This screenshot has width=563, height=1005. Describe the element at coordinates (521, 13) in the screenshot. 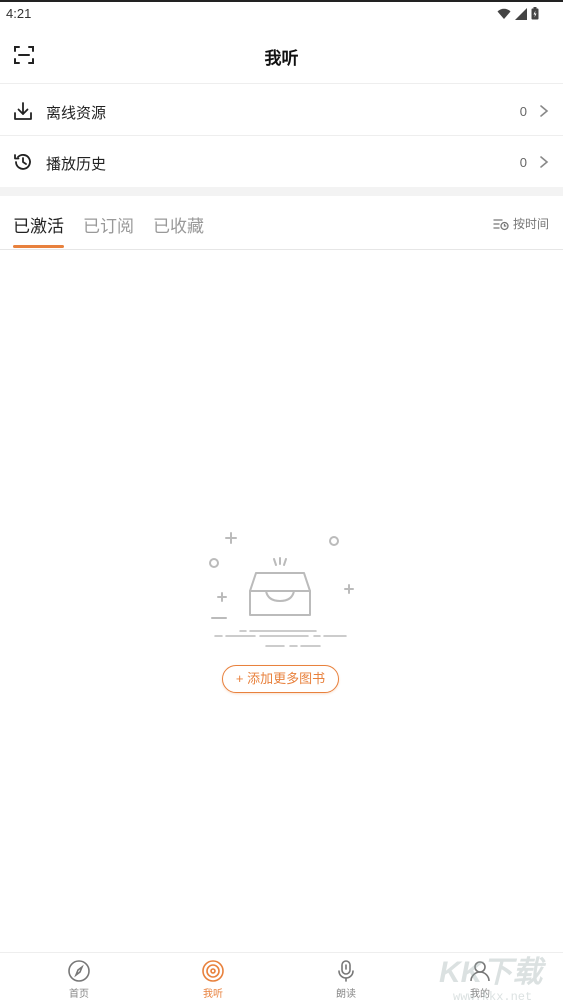

I see `signal-icon` at that location.